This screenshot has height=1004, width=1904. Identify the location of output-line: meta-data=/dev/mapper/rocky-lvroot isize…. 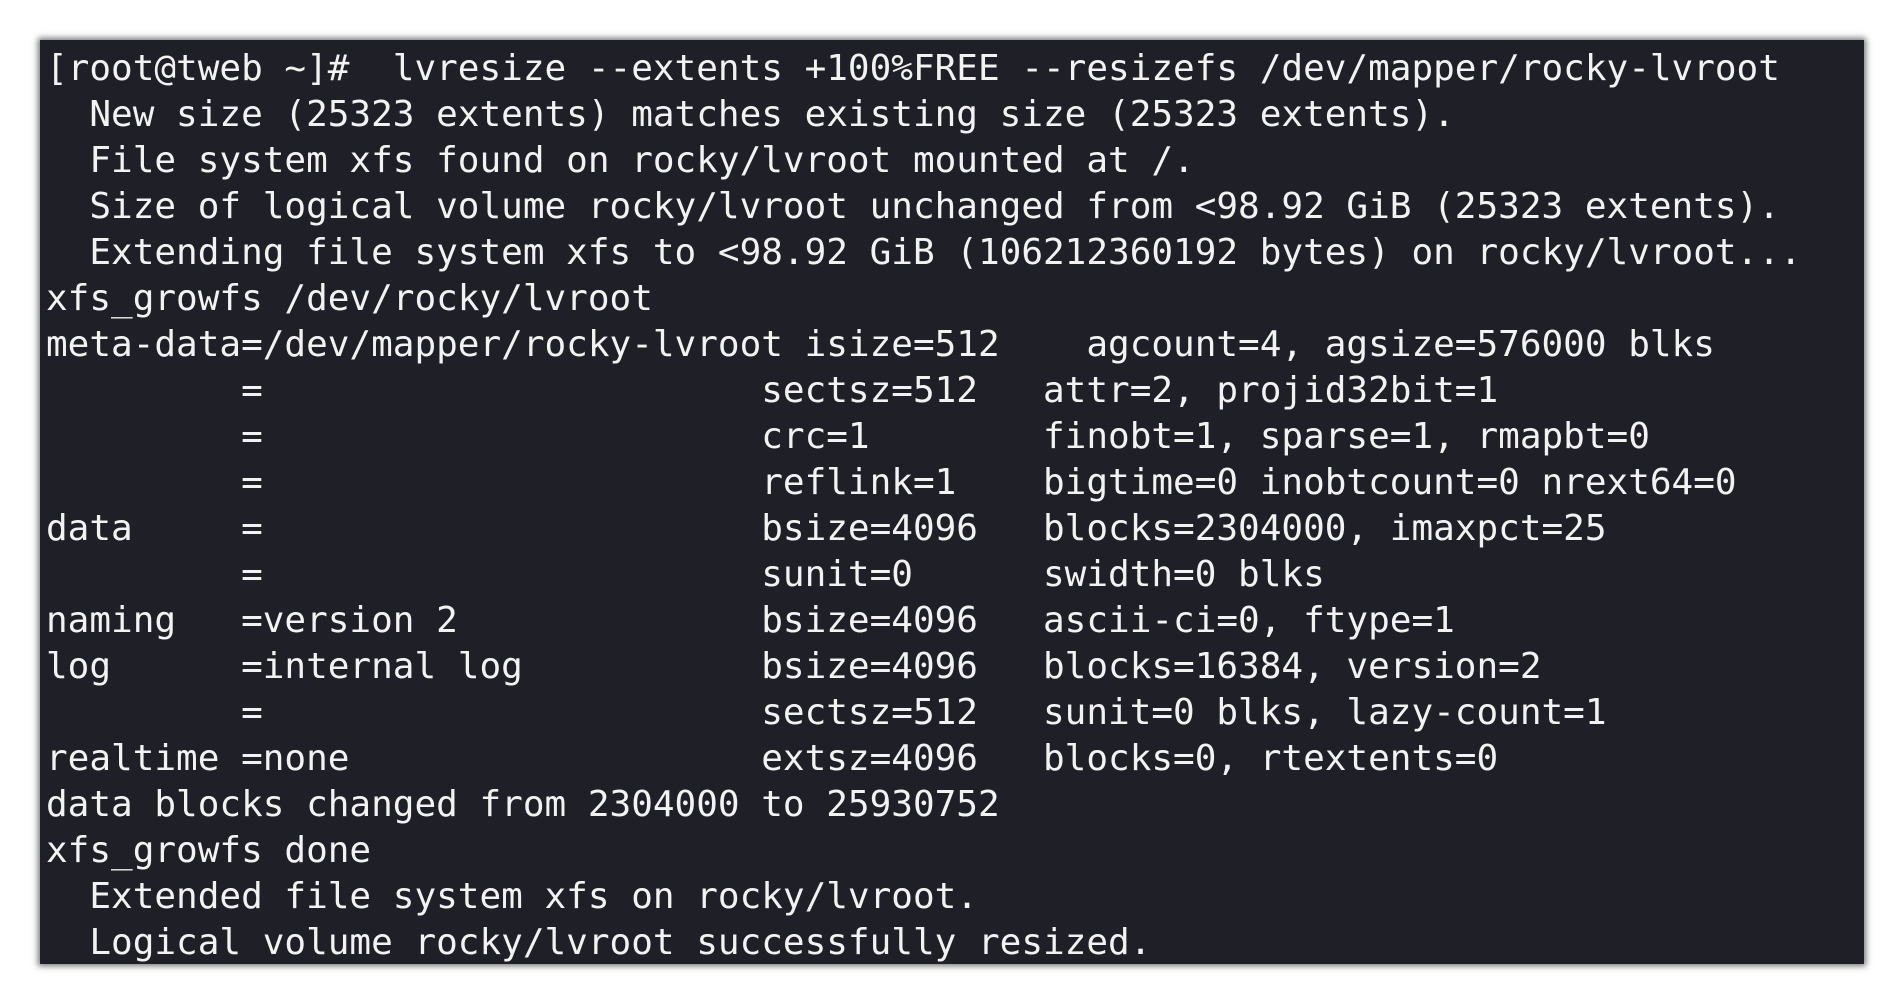
(880, 344).